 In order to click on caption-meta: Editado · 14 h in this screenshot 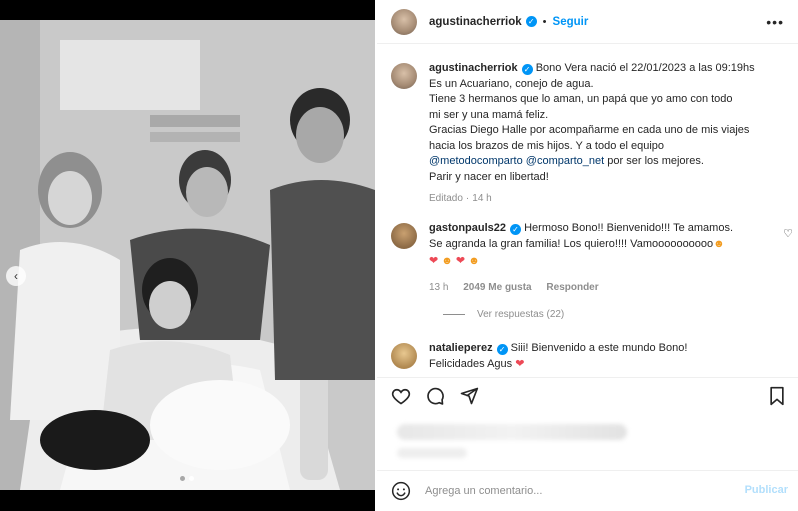, I will do `click(604, 199)`.